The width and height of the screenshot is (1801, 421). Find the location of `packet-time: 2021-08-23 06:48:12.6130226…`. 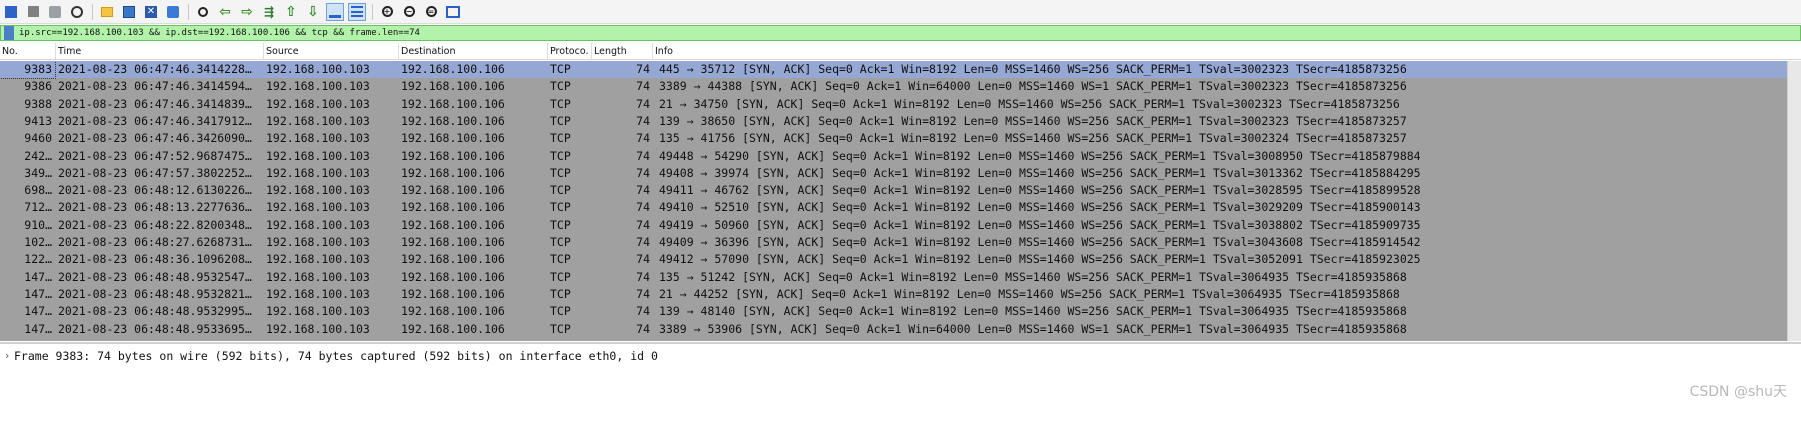

packet-time: 2021-08-23 06:48:12.6130226… is located at coordinates (155, 190).